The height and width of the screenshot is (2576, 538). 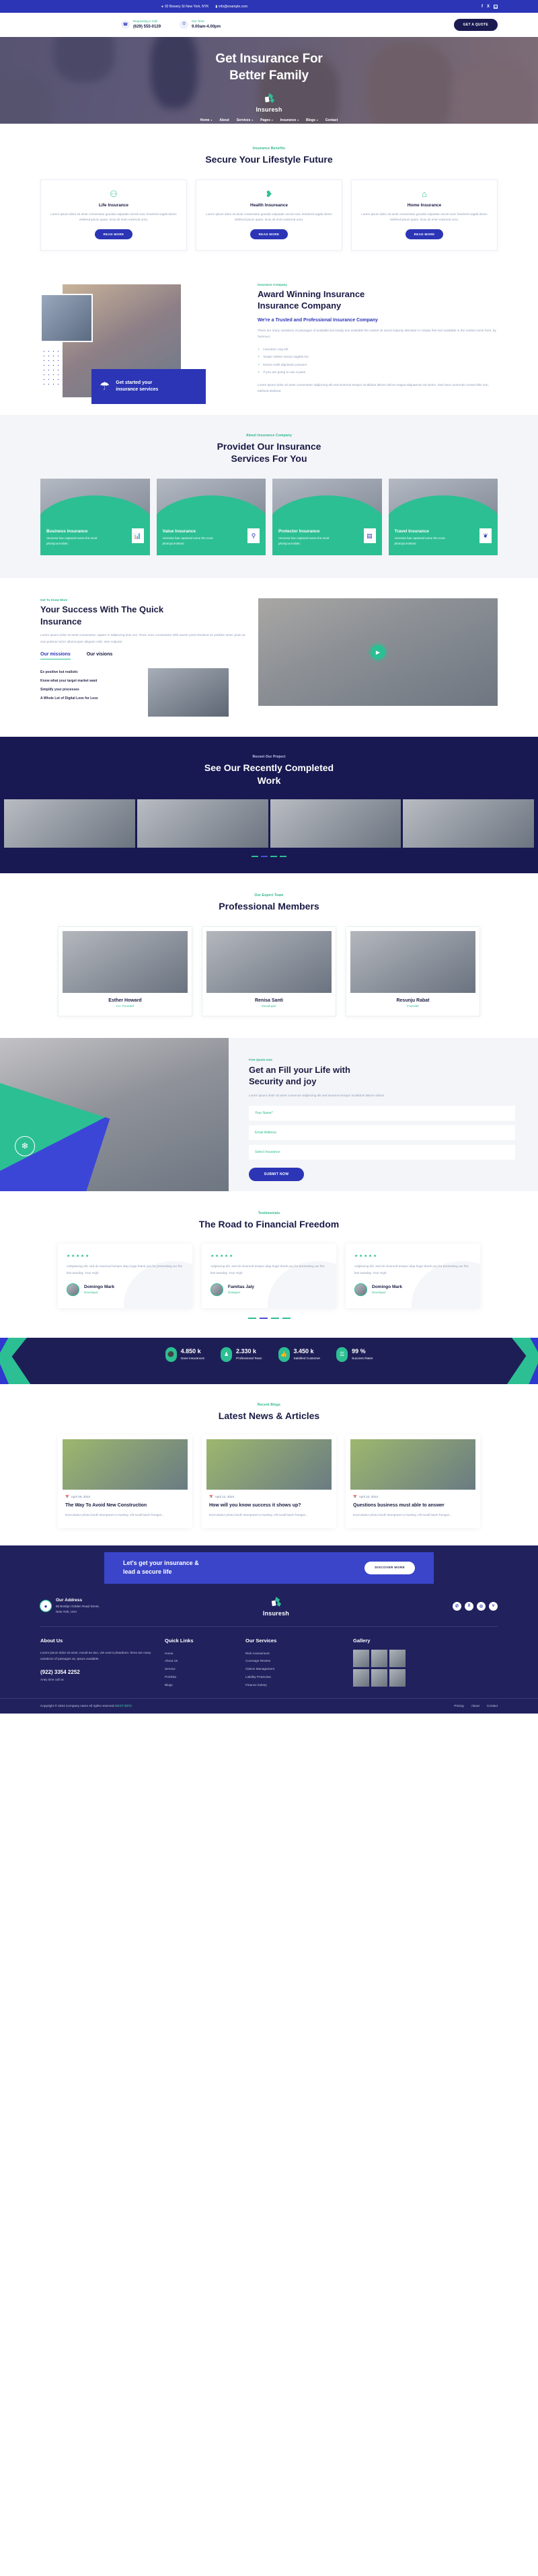 What do you see at coordinates (382, 1113) in the screenshot?
I see `name-field` at bounding box center [382, 1113].